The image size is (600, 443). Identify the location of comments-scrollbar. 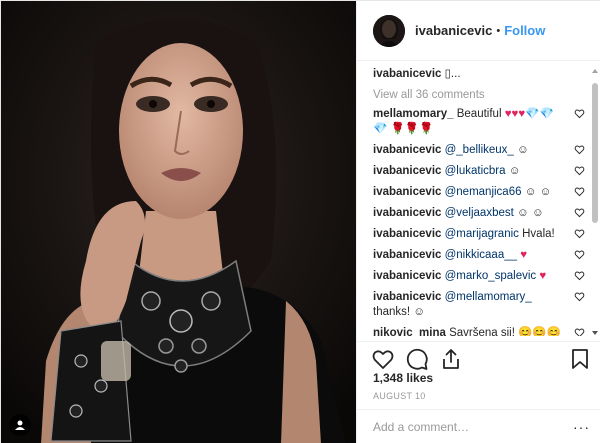
(595, 202).